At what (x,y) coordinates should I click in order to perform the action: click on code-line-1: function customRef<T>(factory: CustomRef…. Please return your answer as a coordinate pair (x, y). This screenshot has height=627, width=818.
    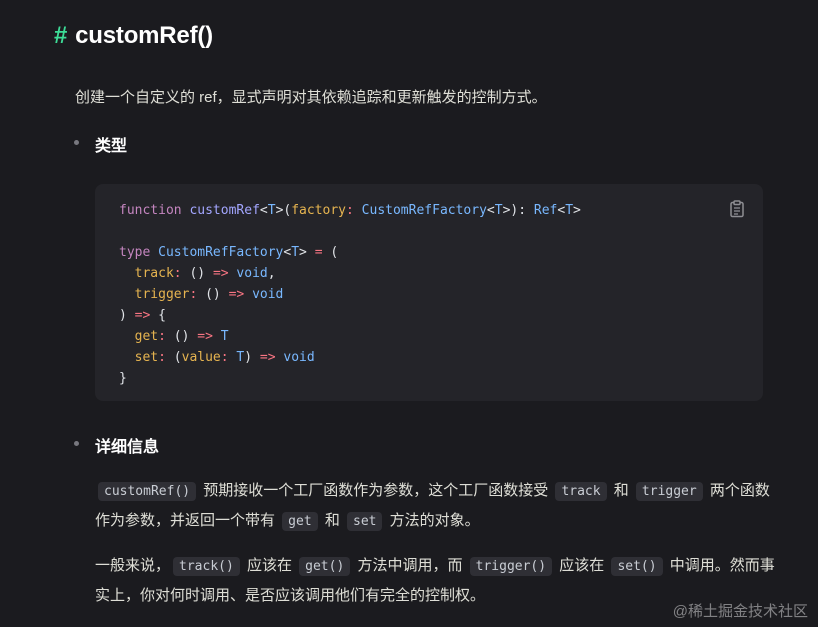
    Looking at the image, I should click on (350, 210).